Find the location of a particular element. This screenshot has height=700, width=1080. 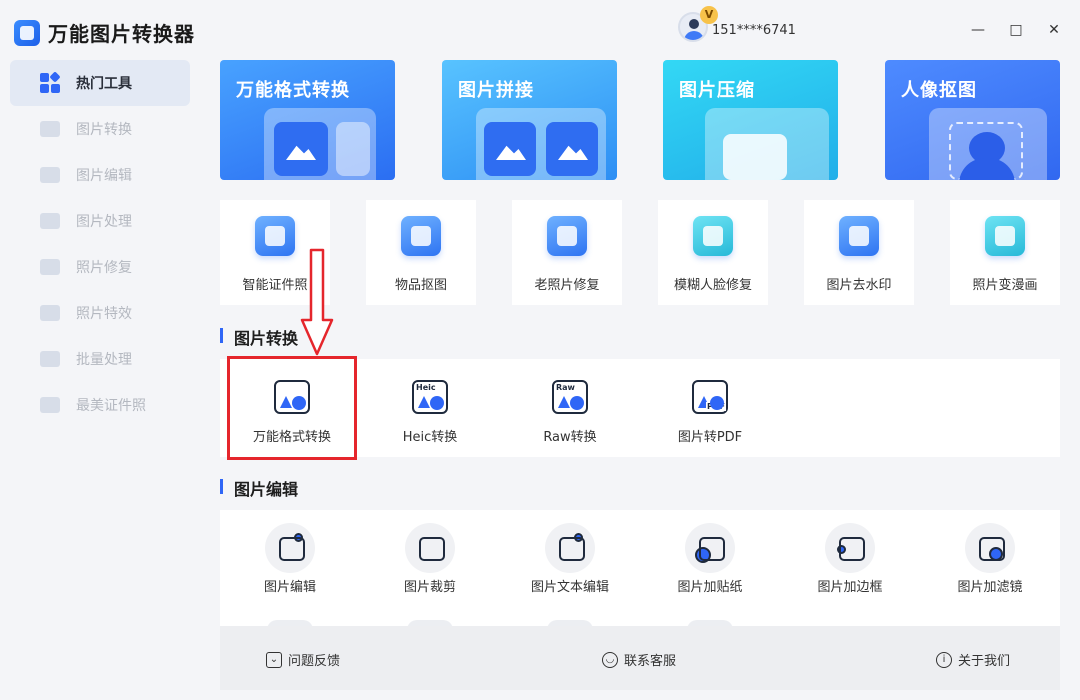

raw-file-icon: Raw is located at coordinates (570, 397).